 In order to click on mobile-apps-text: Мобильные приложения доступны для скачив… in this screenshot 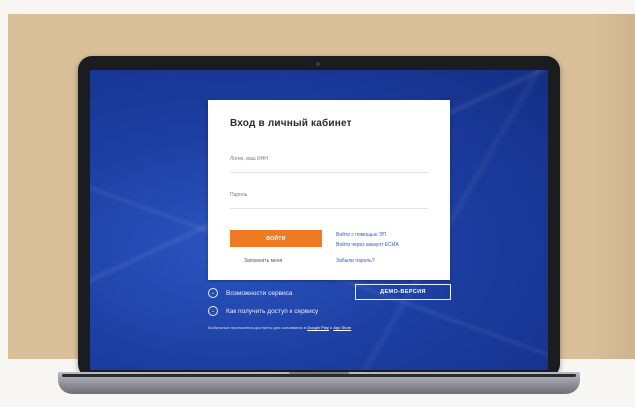, I will do `click(257, 327)`.